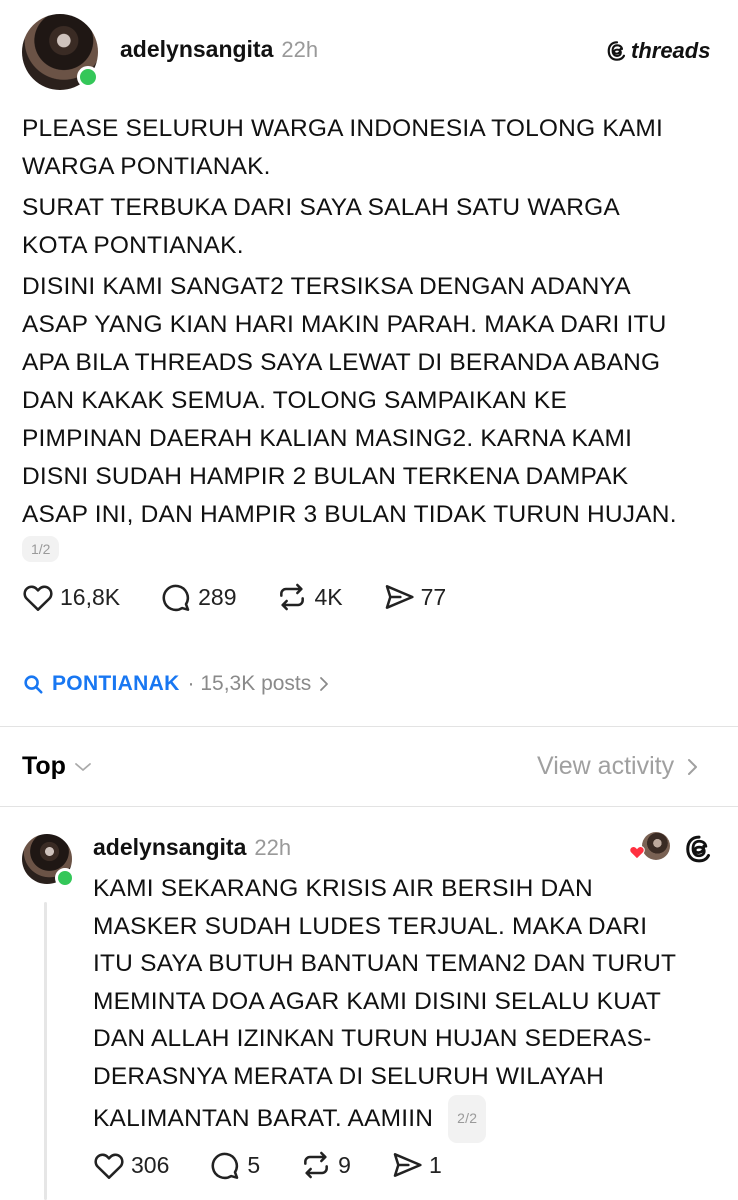 Image resolution: width=738 pixels, height=1200 pixels. What do you see at coordinates (415, 597) in the screenshot?
I see `share-button: 77` at bounding box center [415, 597].